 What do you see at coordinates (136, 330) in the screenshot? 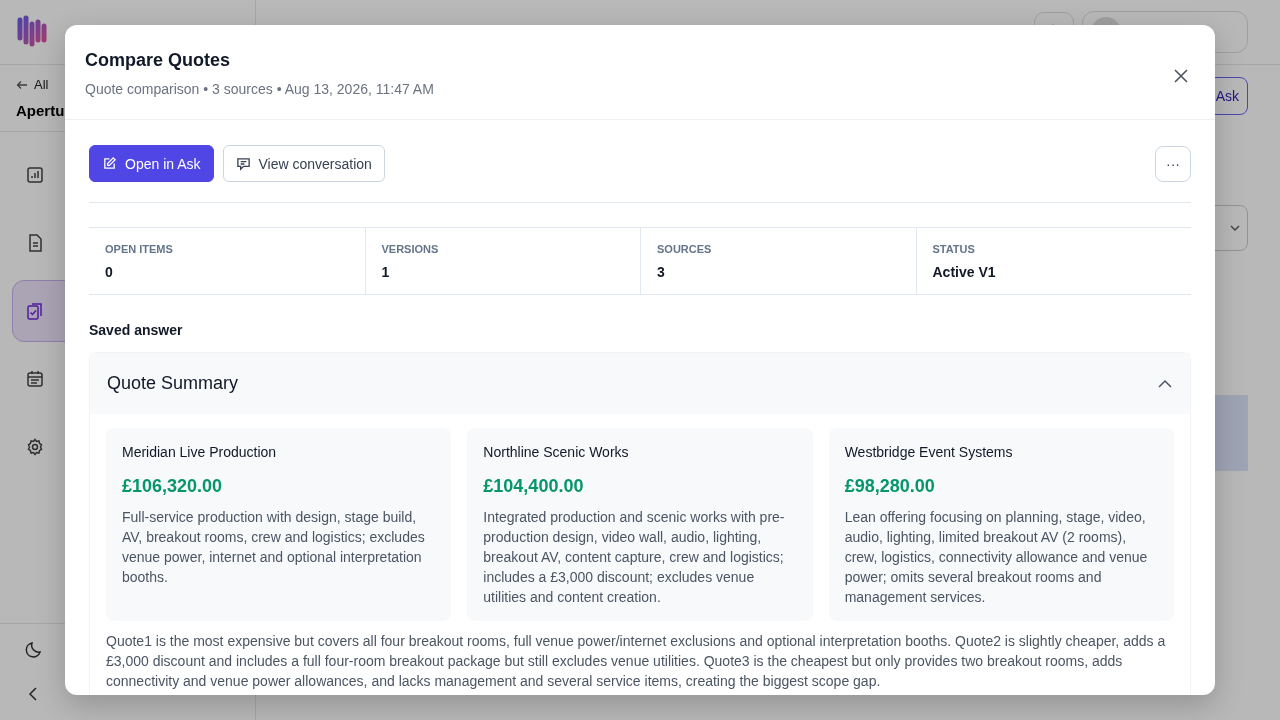
I see `section-title: Saved answer` at bounding box center [136, 330].